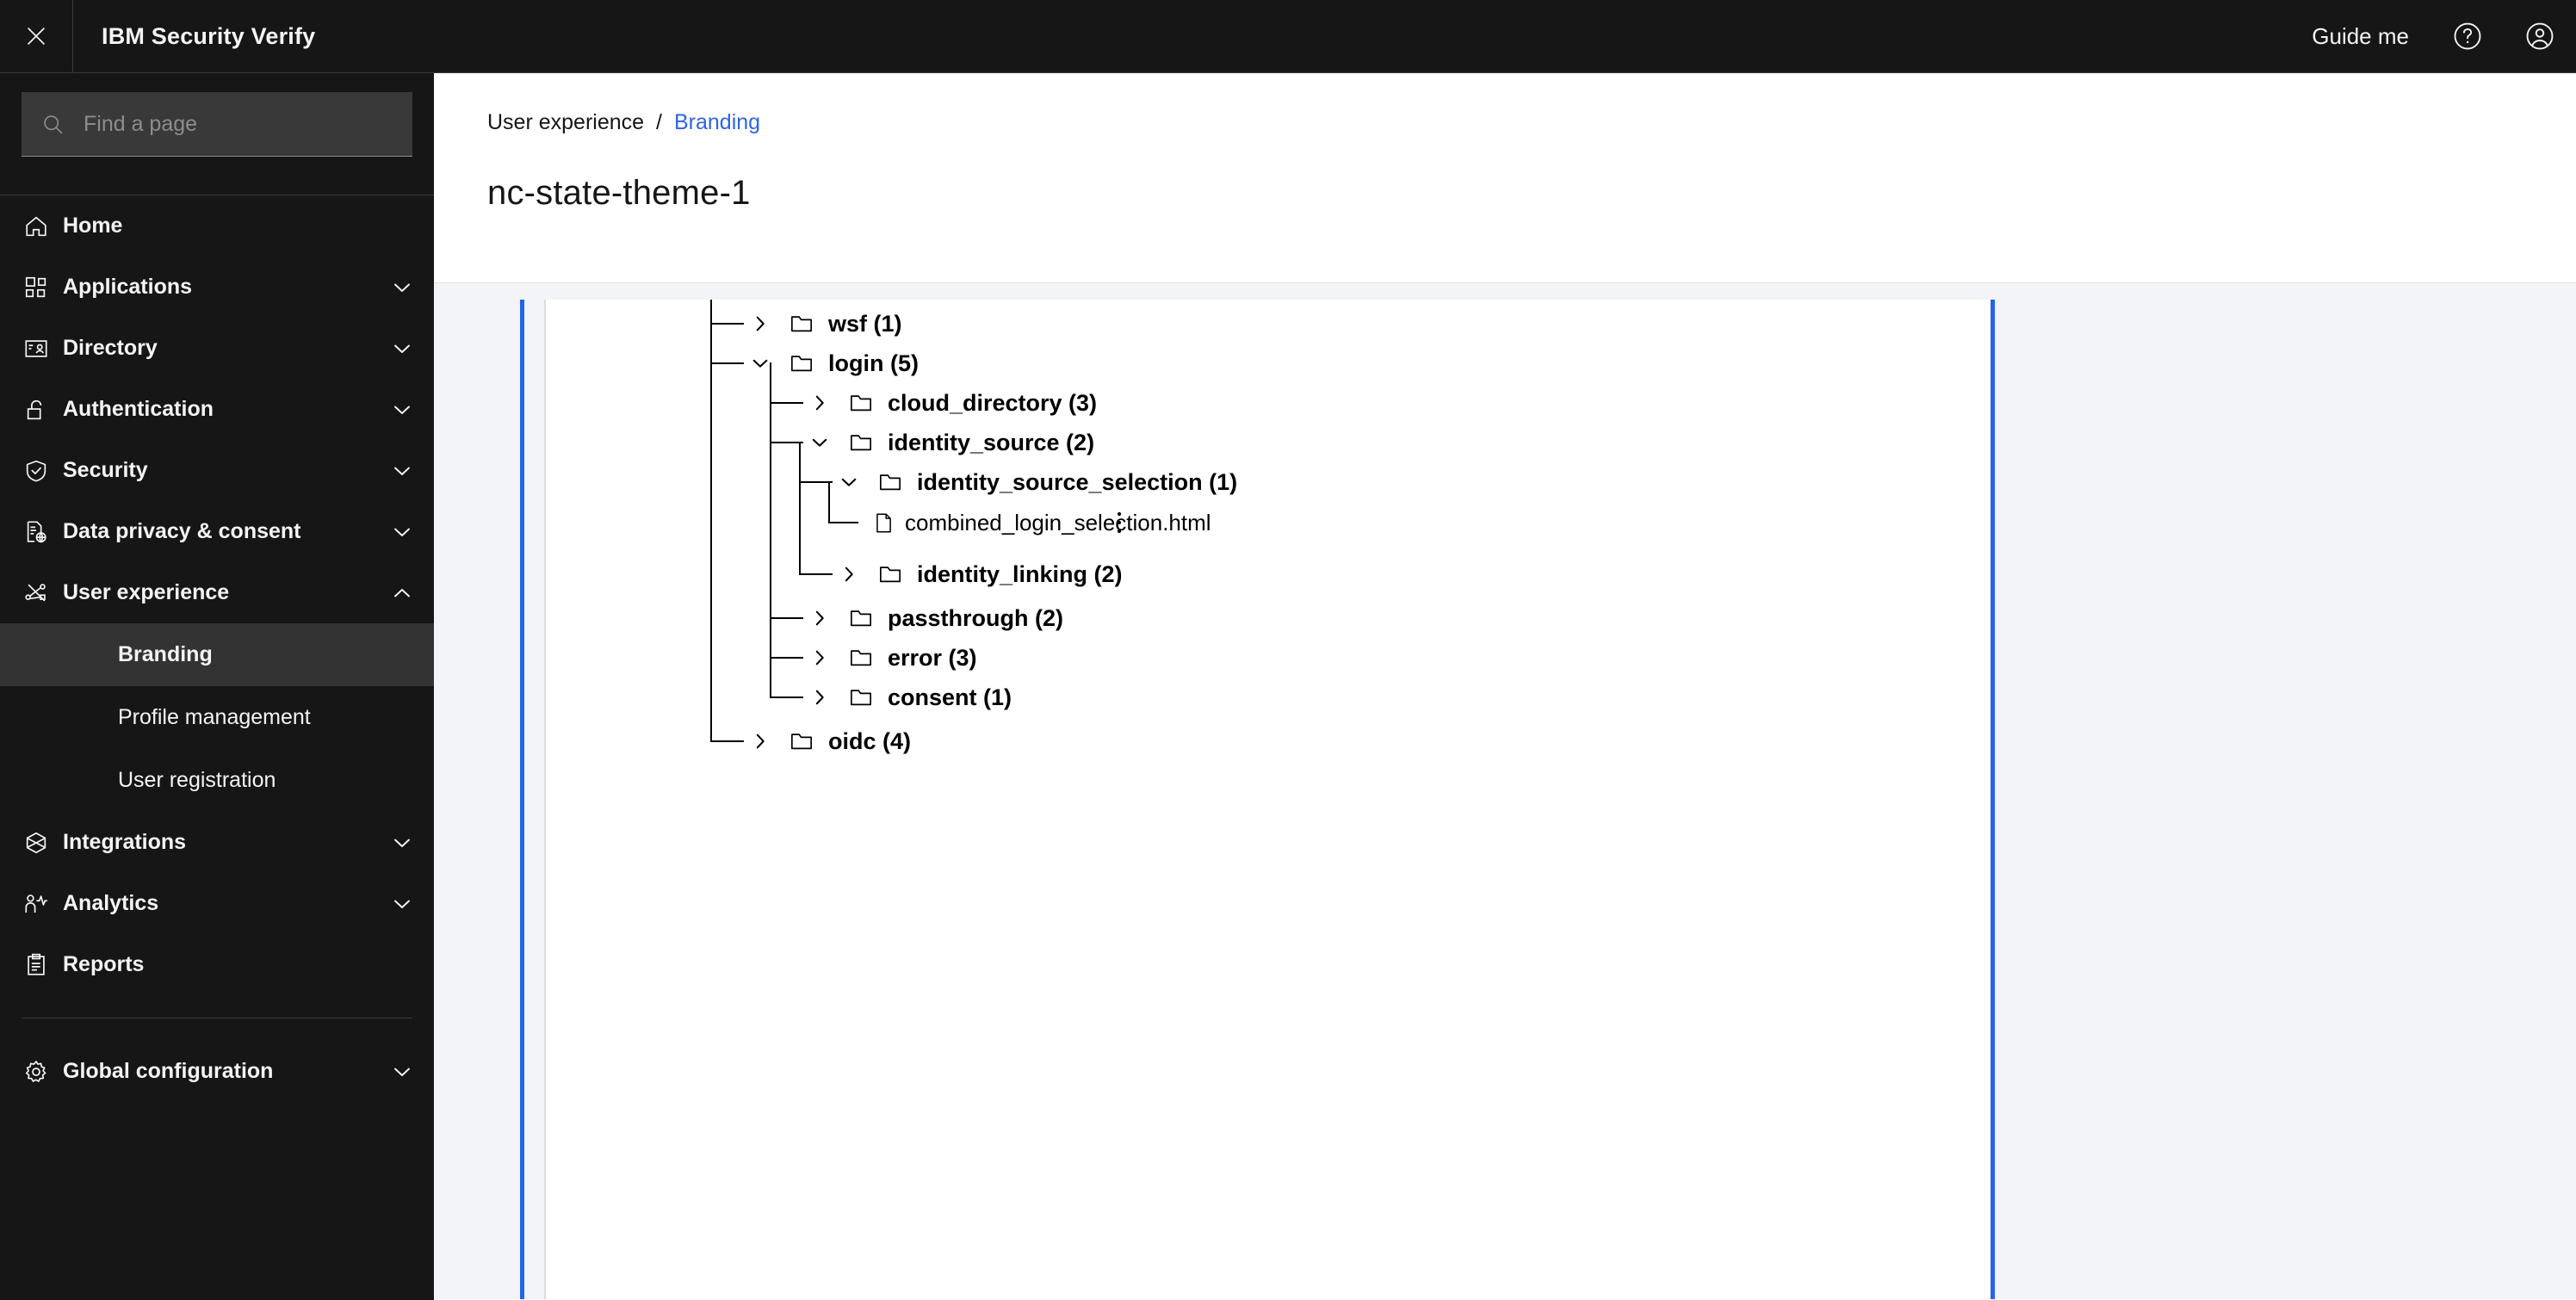 This screenshot has width=2576, height=1300. What do you see at coordinates (1993, 799) in the screenshot?
I see `resize-guide-right` at bounding box center [1993, 799].